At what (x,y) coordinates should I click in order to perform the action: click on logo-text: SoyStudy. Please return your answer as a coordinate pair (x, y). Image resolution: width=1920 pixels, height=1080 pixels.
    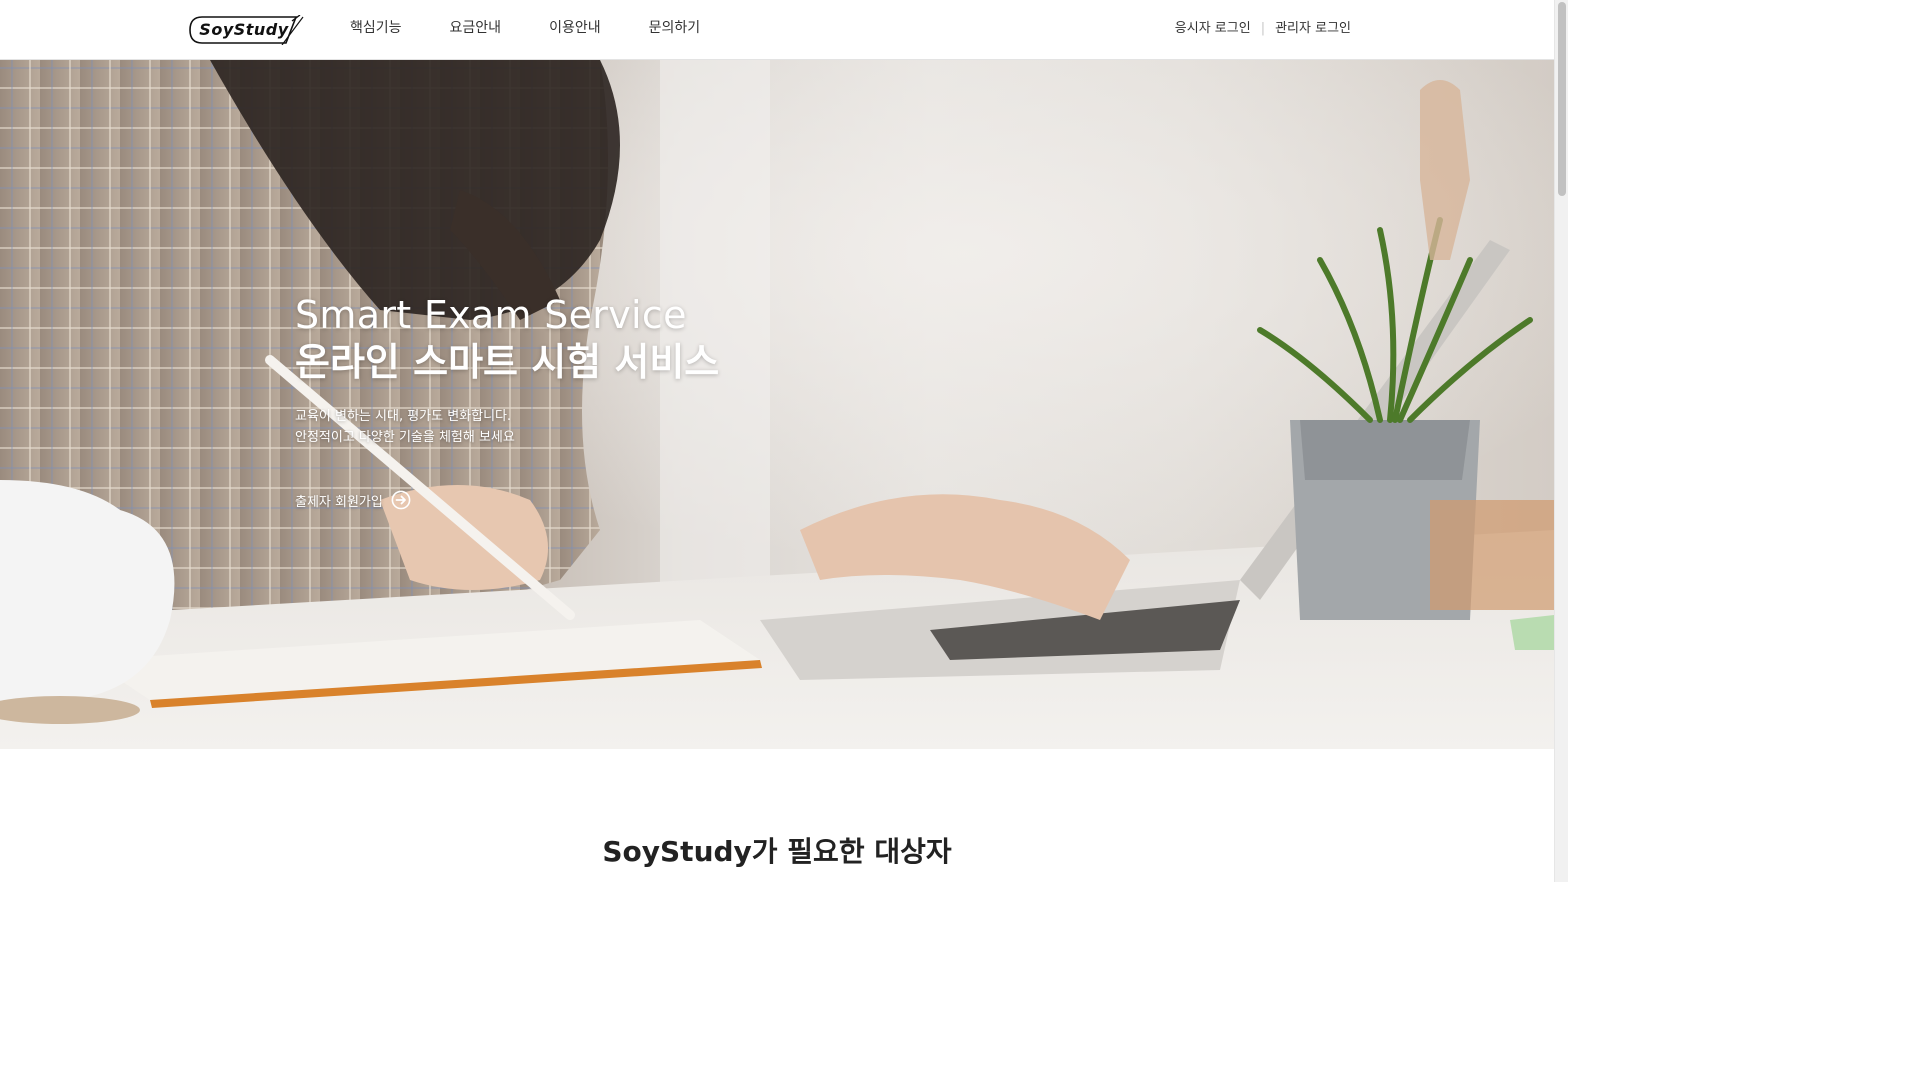
    Looking at the image, I should click on (244, 29).